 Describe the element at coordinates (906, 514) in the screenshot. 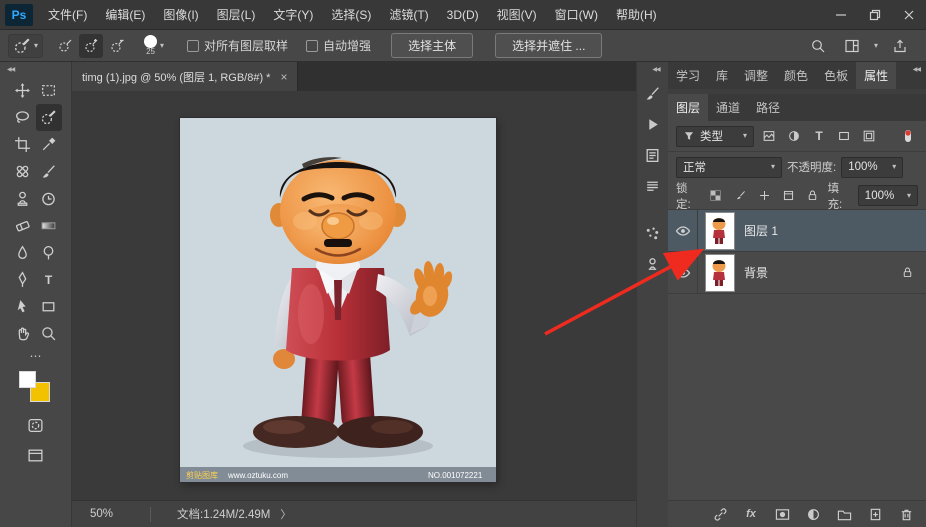

I see `delete-layer-button` at that location.